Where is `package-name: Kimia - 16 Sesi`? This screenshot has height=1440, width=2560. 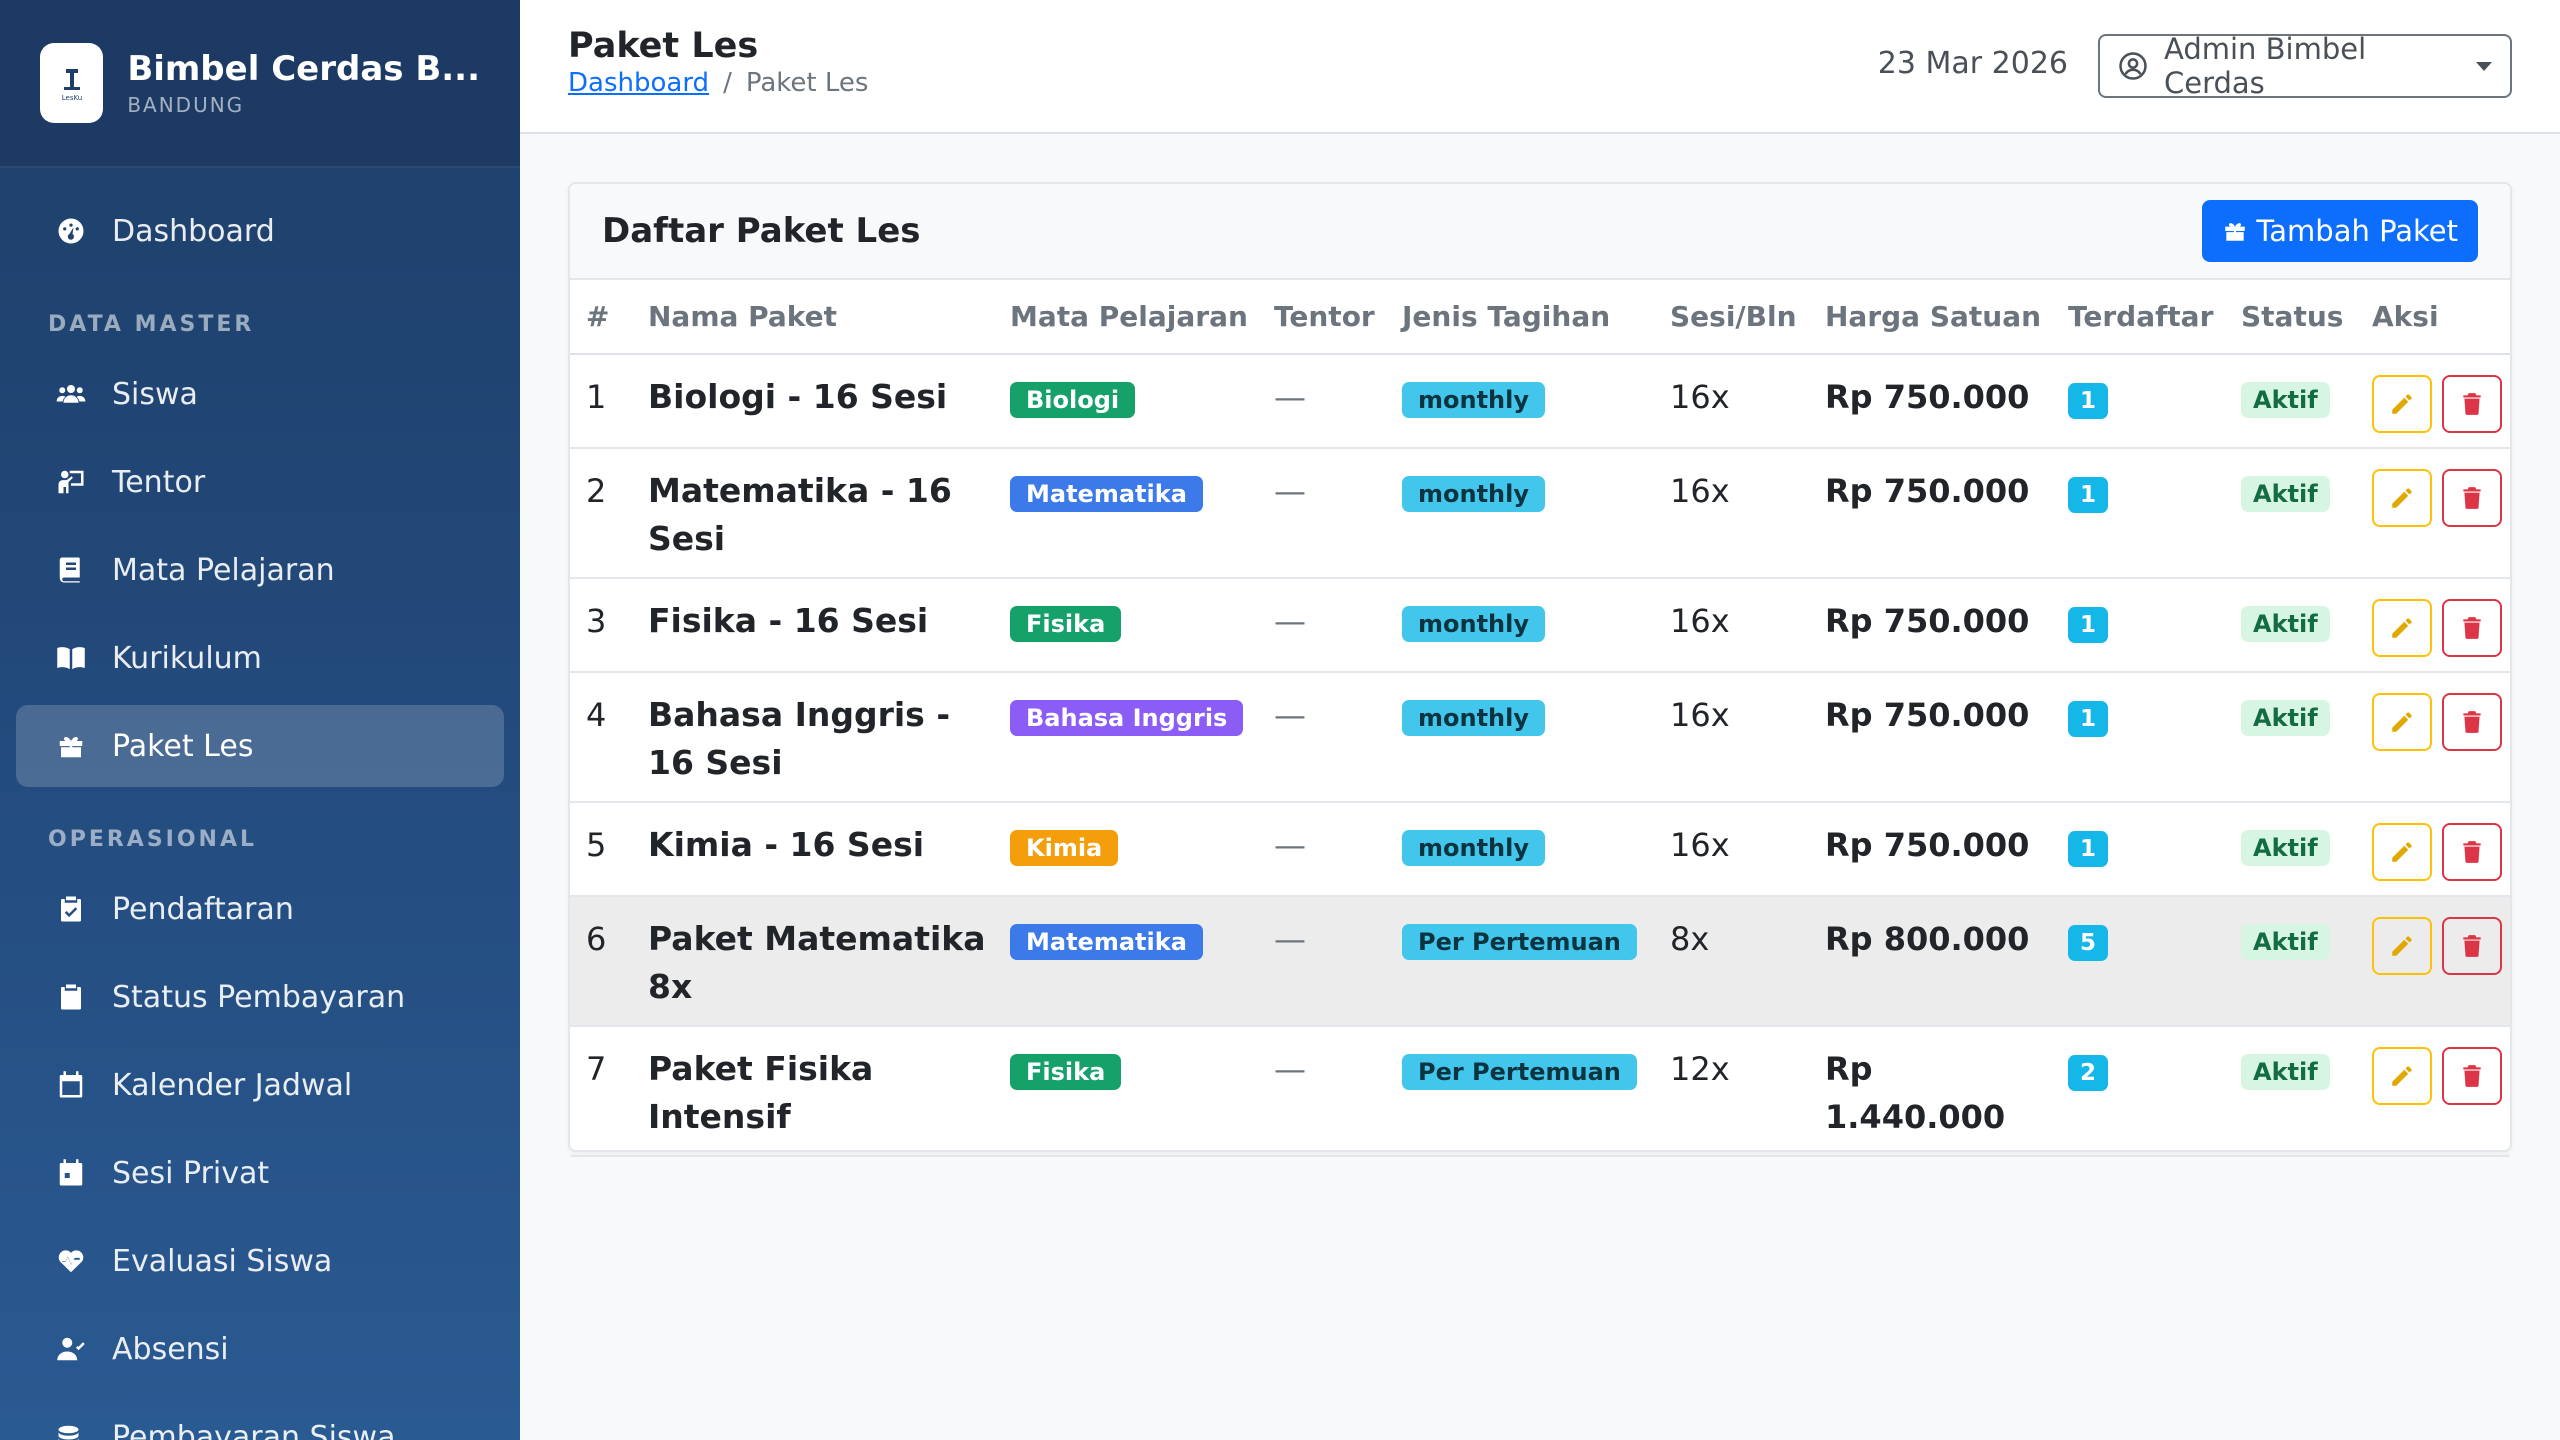 package-name: Kimia - 16 Sesi is located at coordinates (821, 849).